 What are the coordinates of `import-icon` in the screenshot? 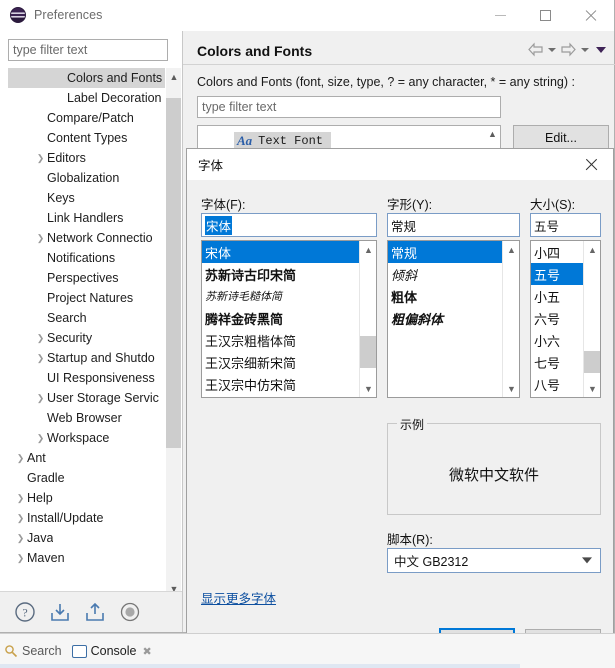 It's located at (60, 612).